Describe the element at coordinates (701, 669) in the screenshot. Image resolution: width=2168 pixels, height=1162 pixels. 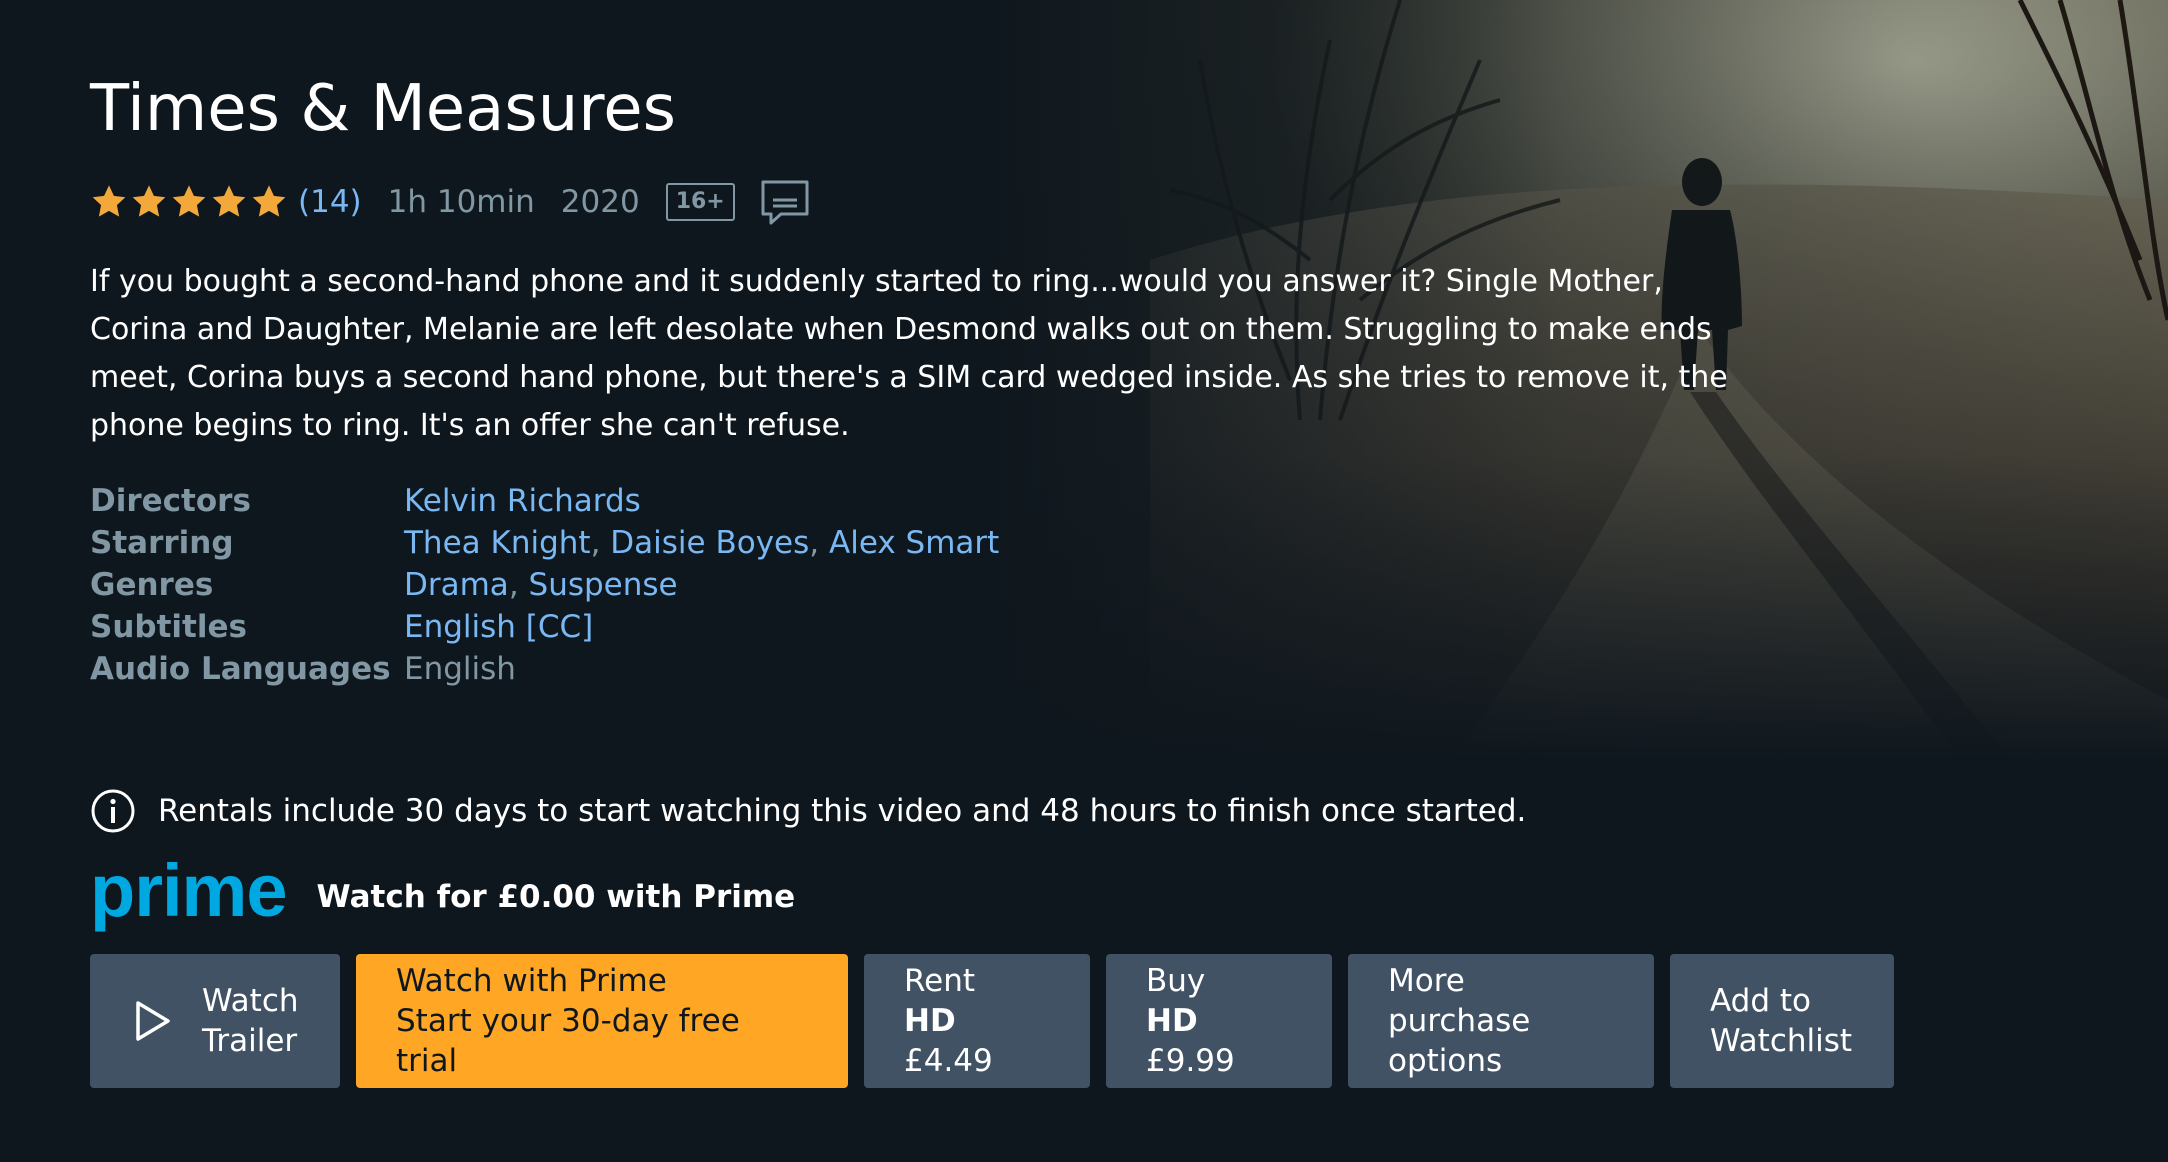
I see `audio-languages-value: English` at that location.